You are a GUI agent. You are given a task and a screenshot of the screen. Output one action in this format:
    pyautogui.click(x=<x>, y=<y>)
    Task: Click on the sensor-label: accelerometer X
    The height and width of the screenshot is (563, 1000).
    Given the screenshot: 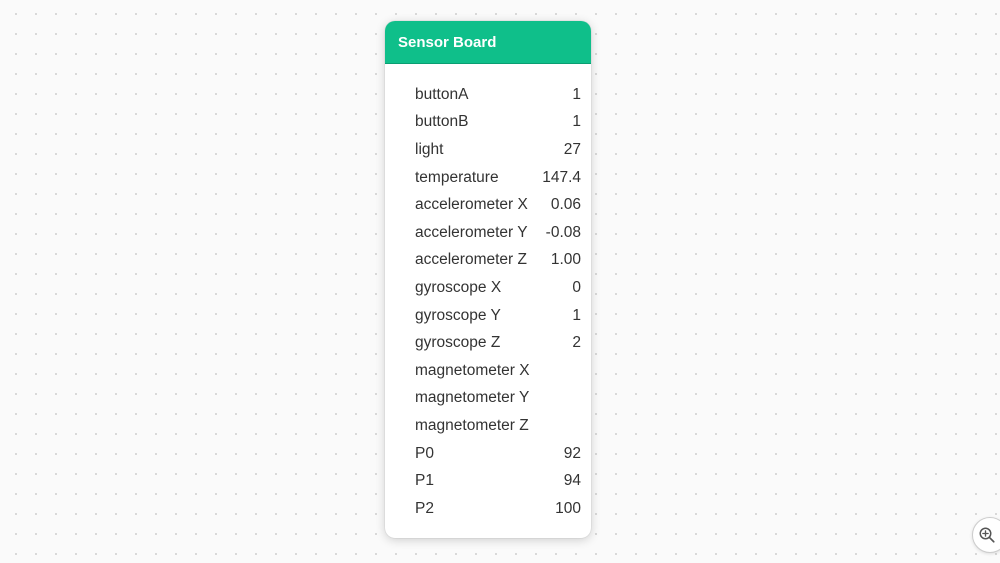 What is the action you would take?
    pyautogui.click(x=471, y=205)
    